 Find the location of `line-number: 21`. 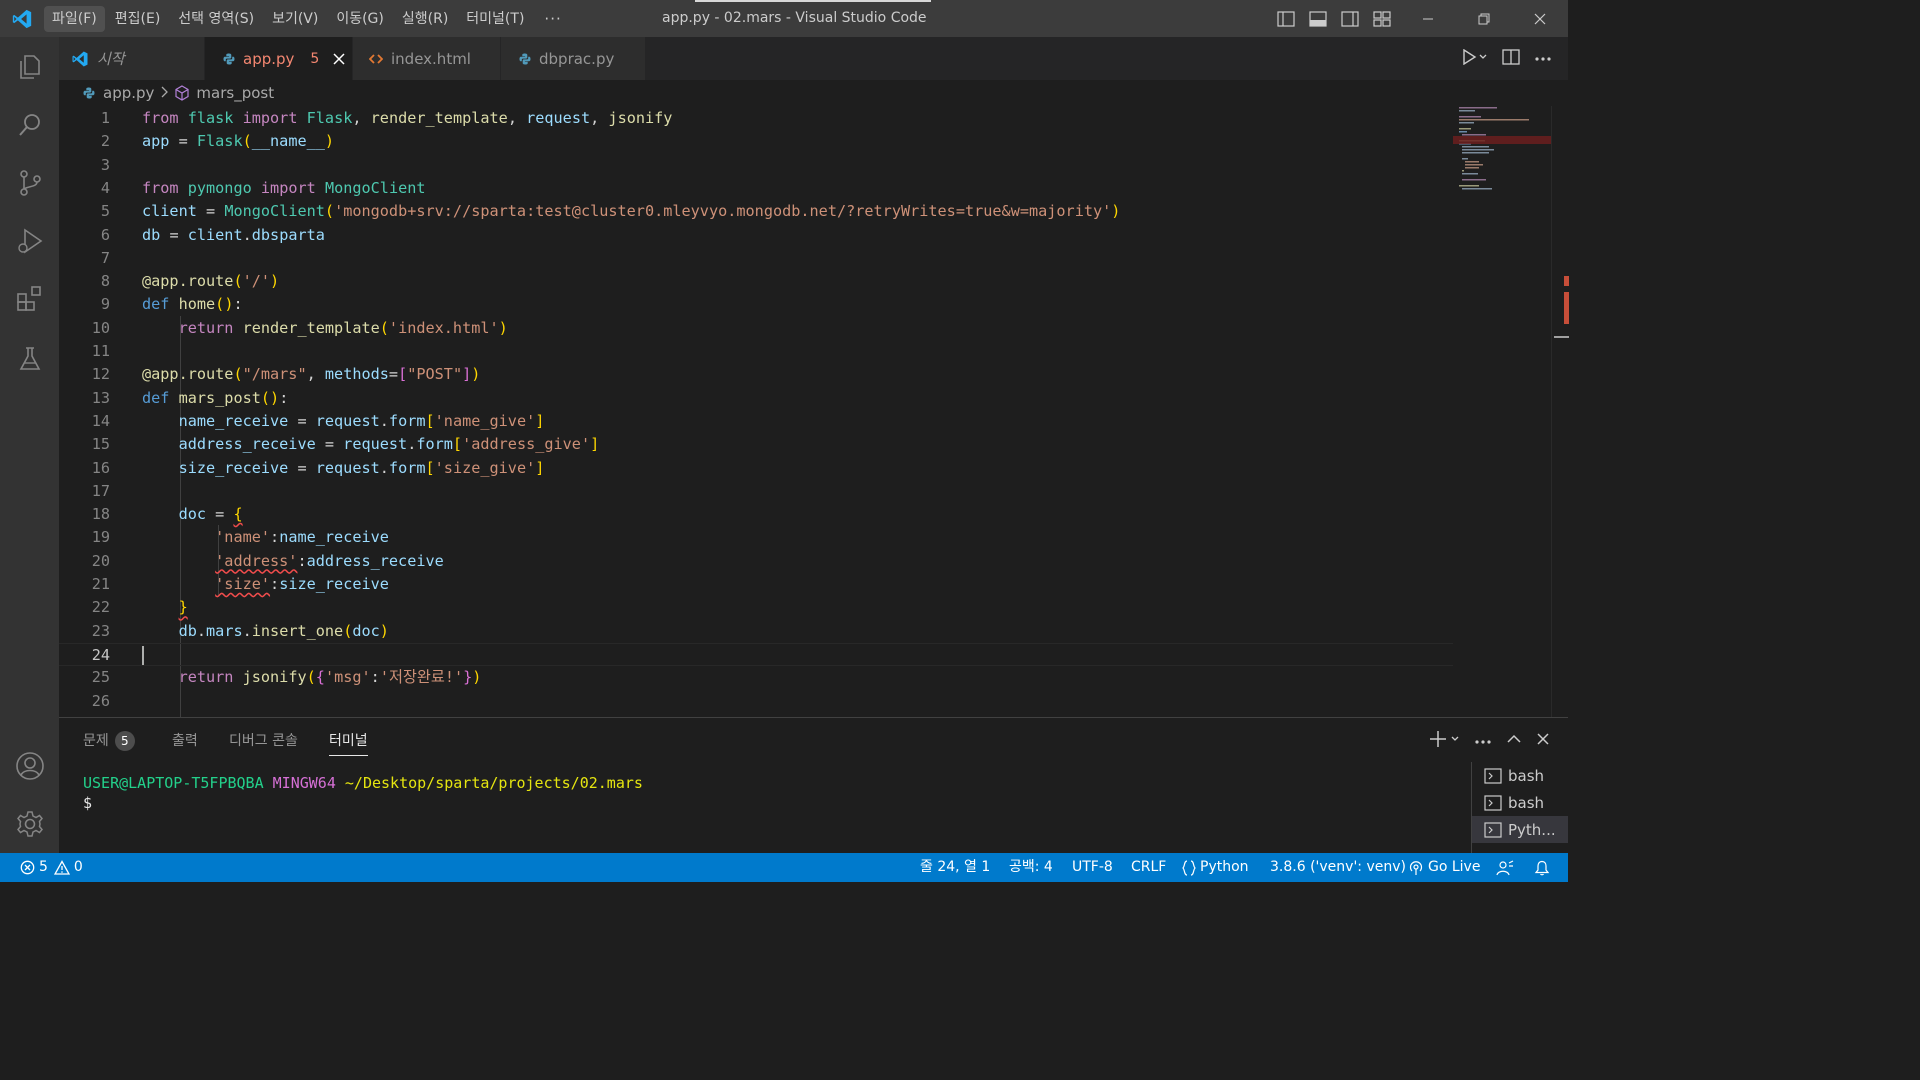

line-number: 21 is located at coordinates (100, 584).